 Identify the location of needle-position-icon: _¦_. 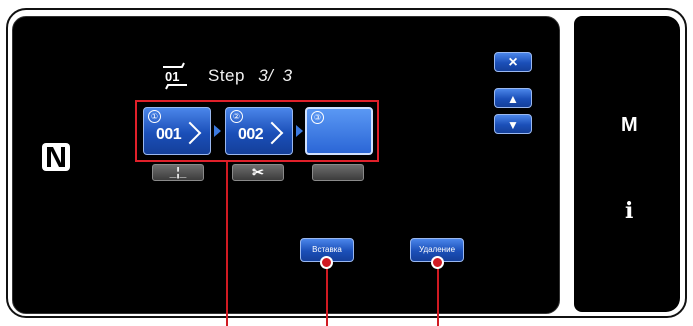
(178, 172).